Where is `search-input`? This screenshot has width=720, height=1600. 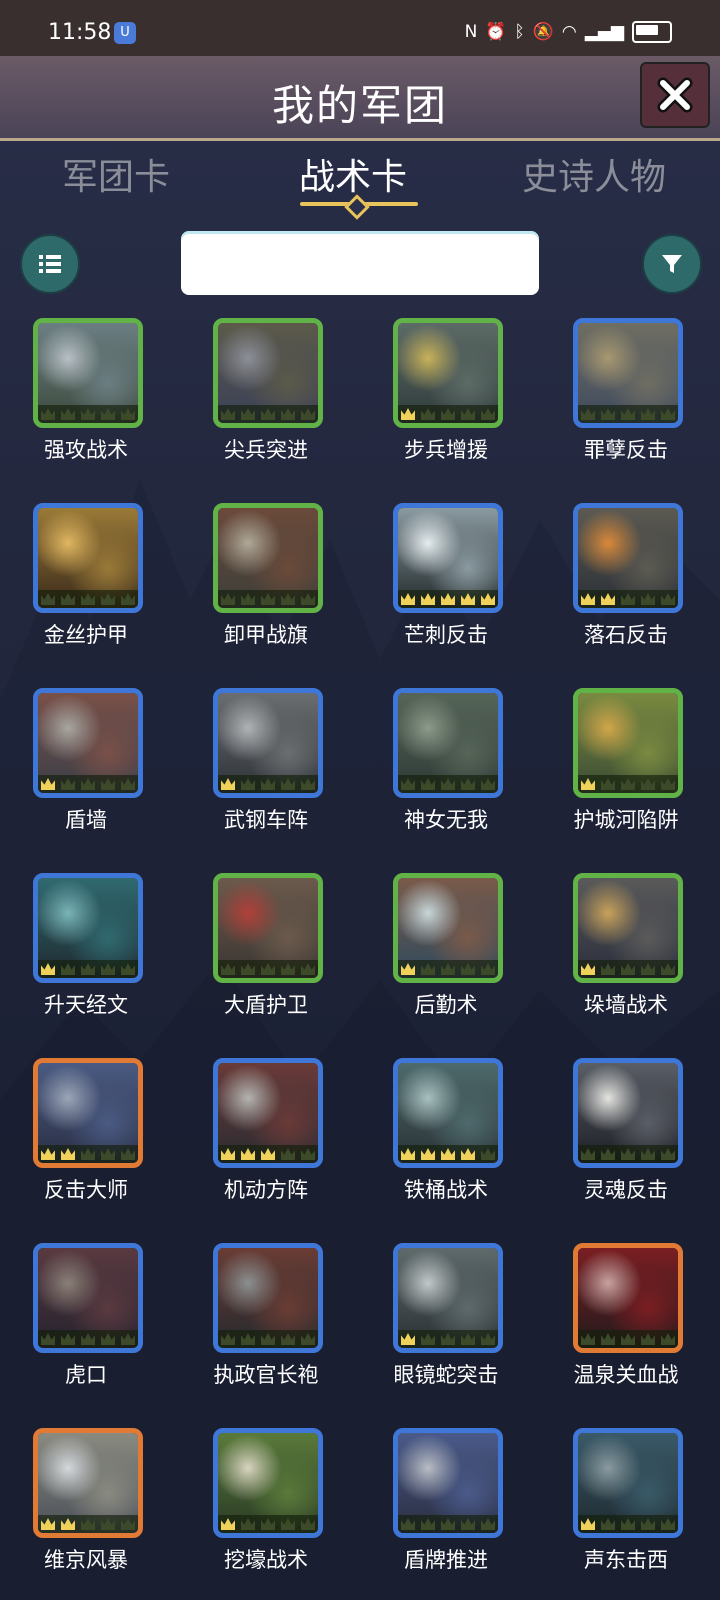
search-input is located at coordinates (360, 263).